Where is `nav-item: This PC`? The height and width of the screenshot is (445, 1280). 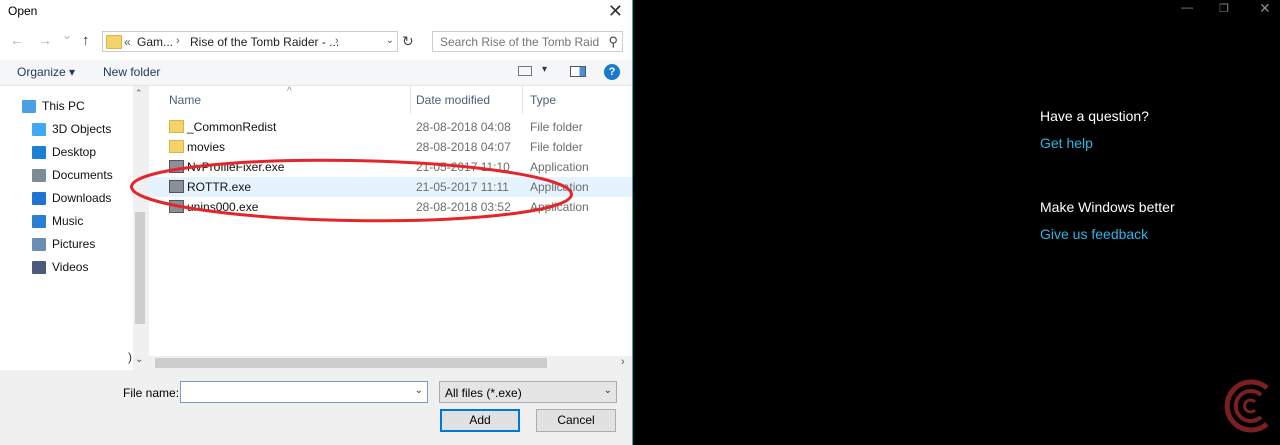
nav-item: This PC is located at coordinates (53, 106).